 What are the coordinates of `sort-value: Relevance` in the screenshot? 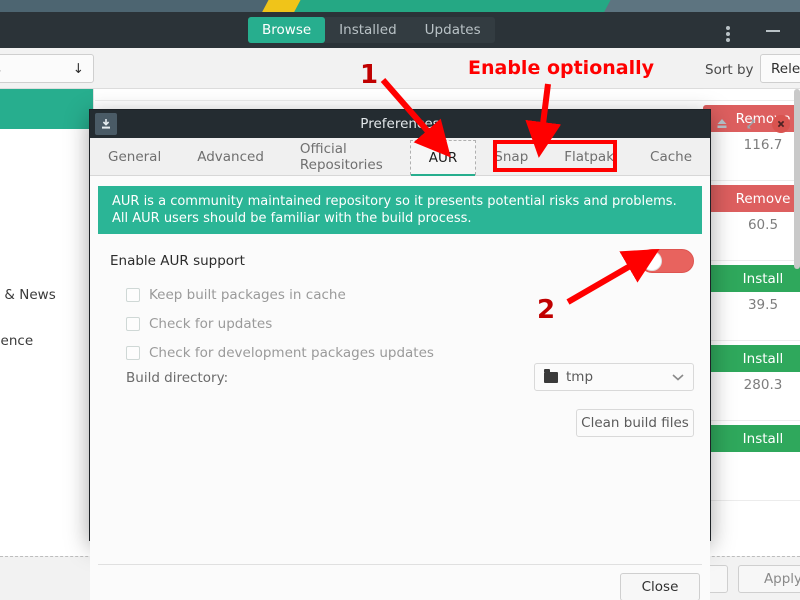 It's located at (785, 68).